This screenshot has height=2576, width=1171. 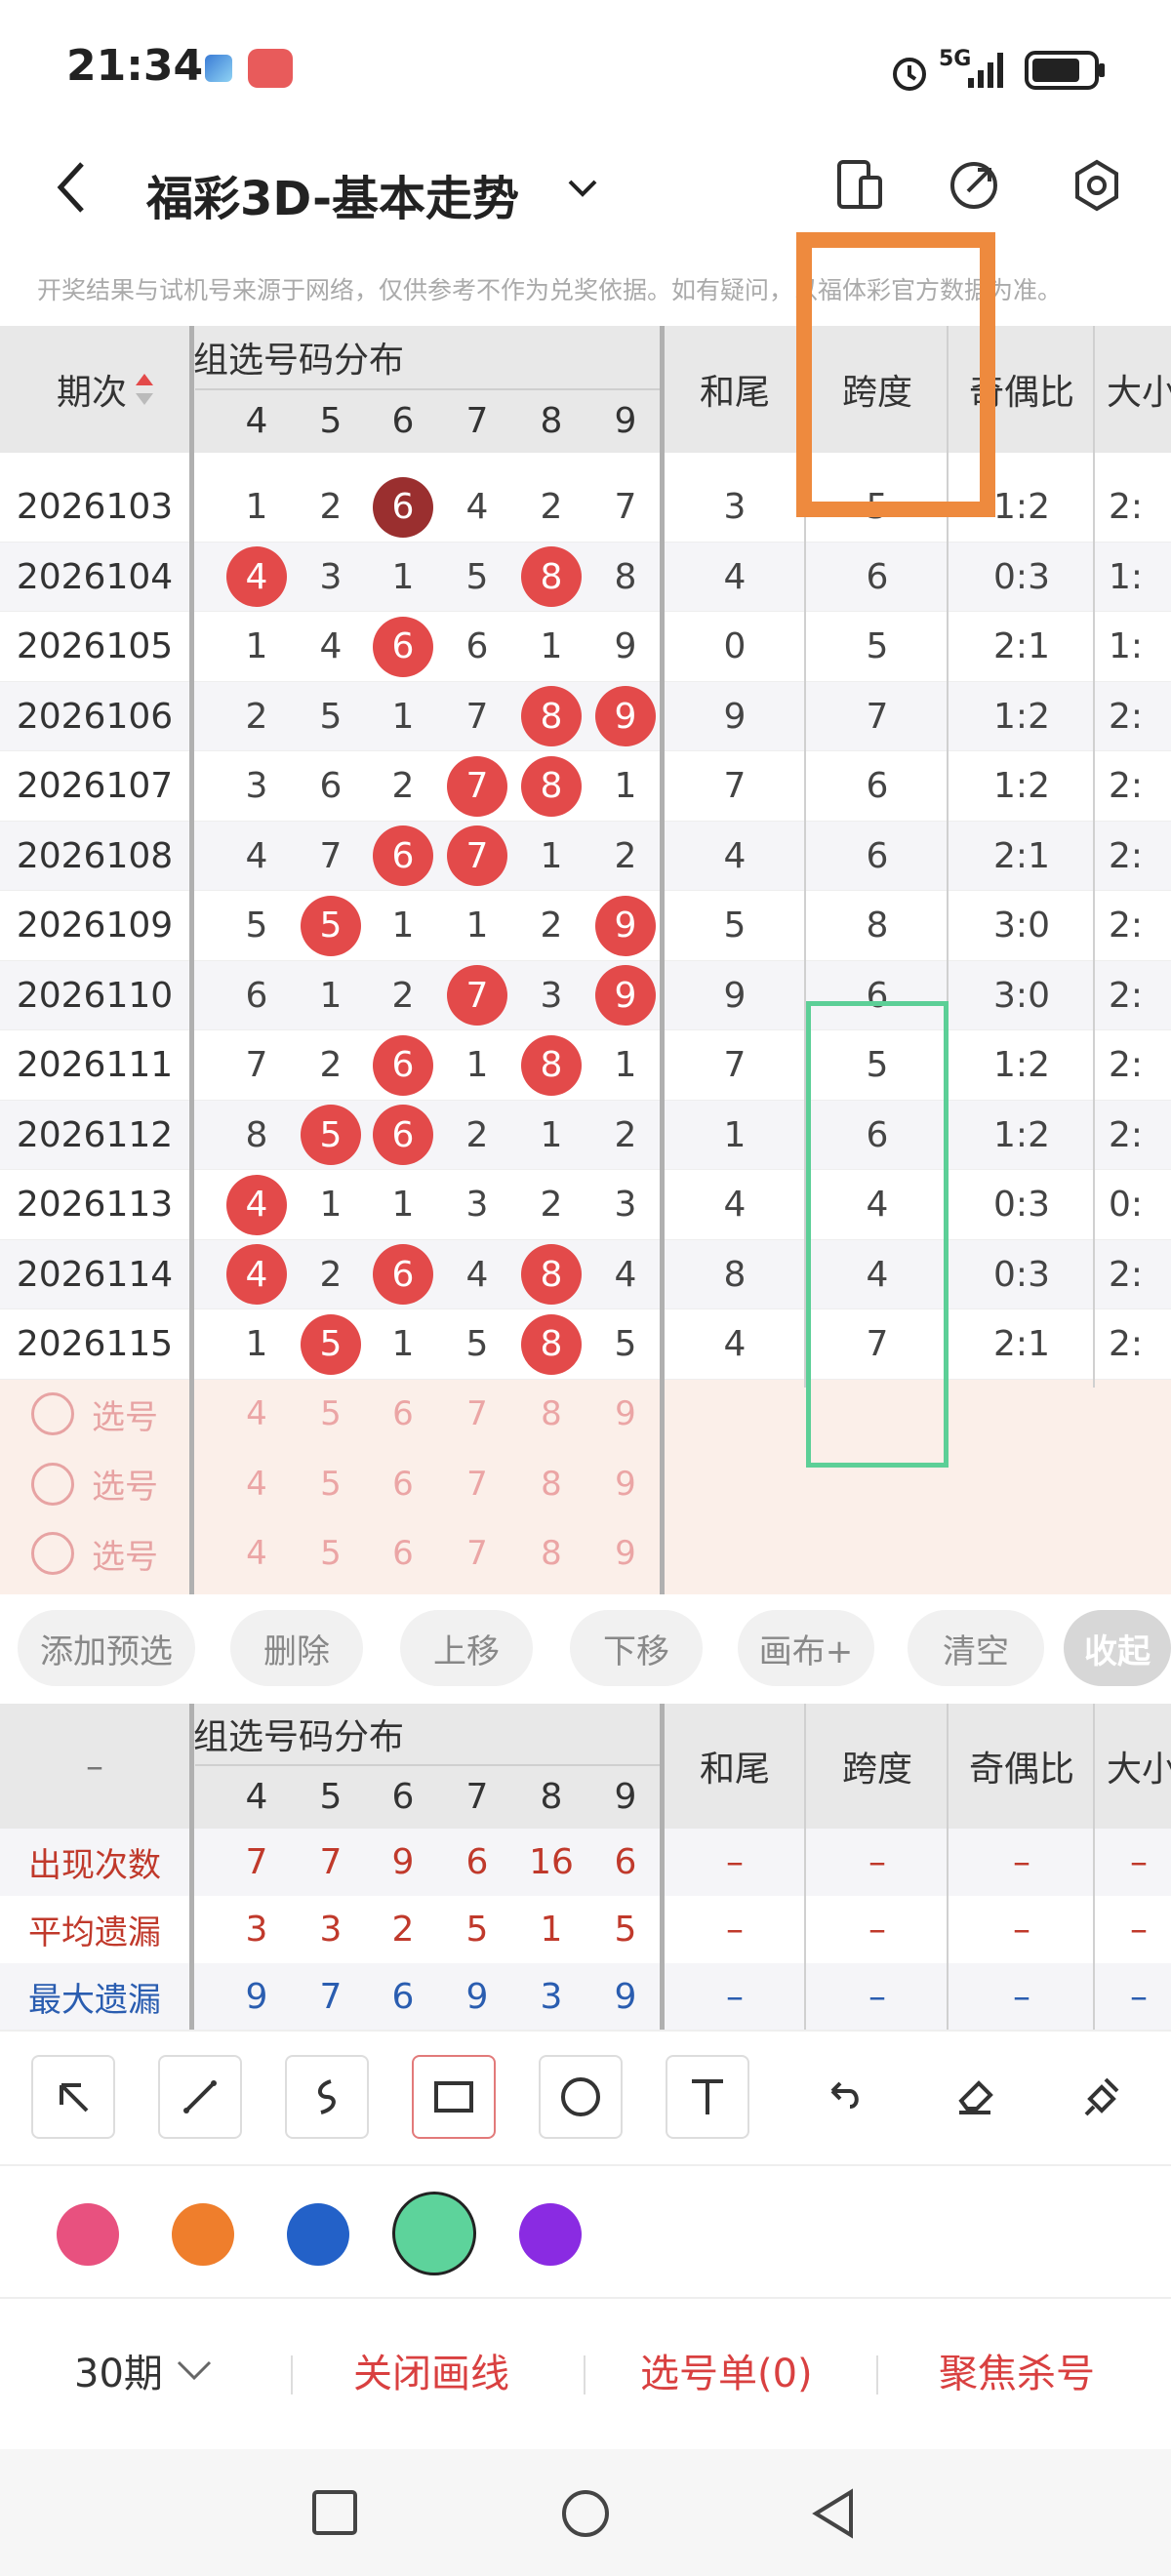 I want to click on period-select: 30期, so click(x=144, y=2370).